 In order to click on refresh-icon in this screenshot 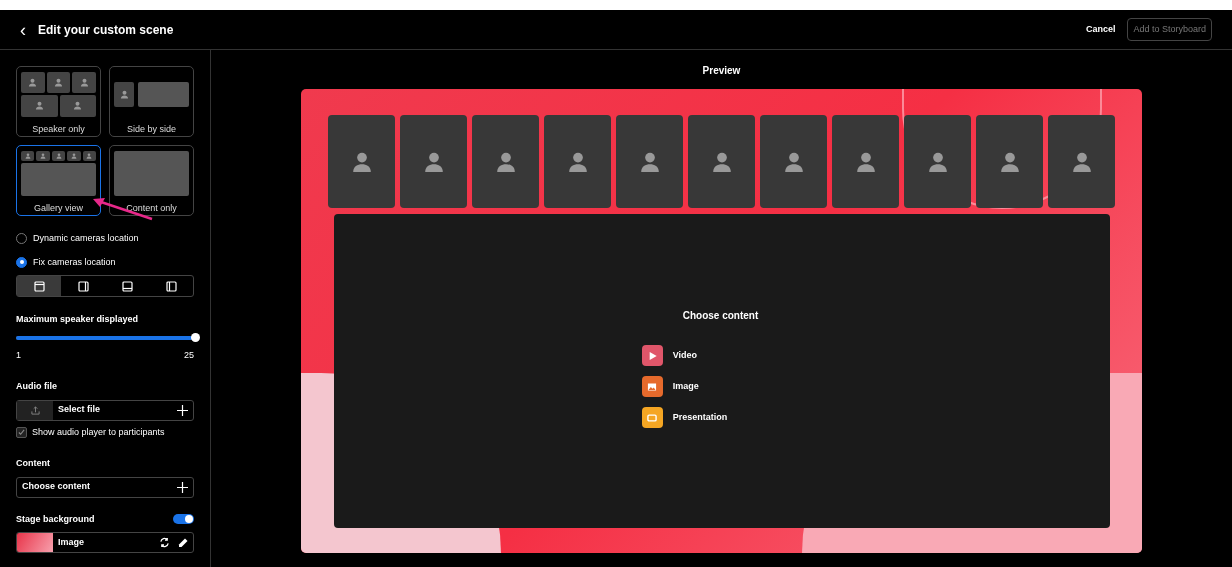, I will do `click(164, 542)`.